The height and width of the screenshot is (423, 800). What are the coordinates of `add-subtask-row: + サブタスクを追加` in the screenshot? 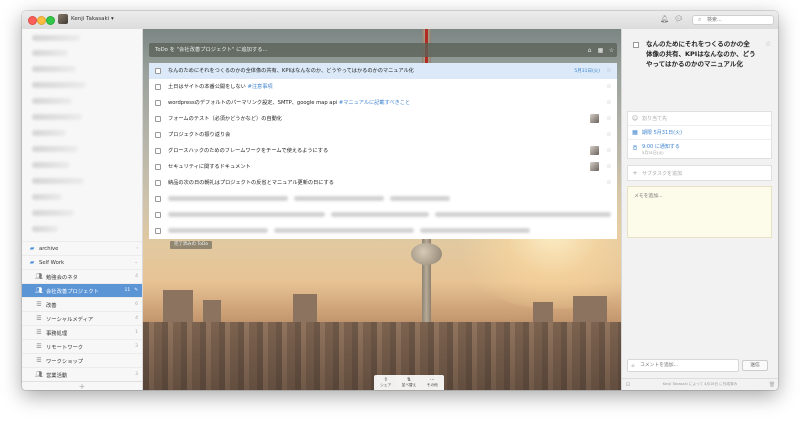 It's located at (699, 173).